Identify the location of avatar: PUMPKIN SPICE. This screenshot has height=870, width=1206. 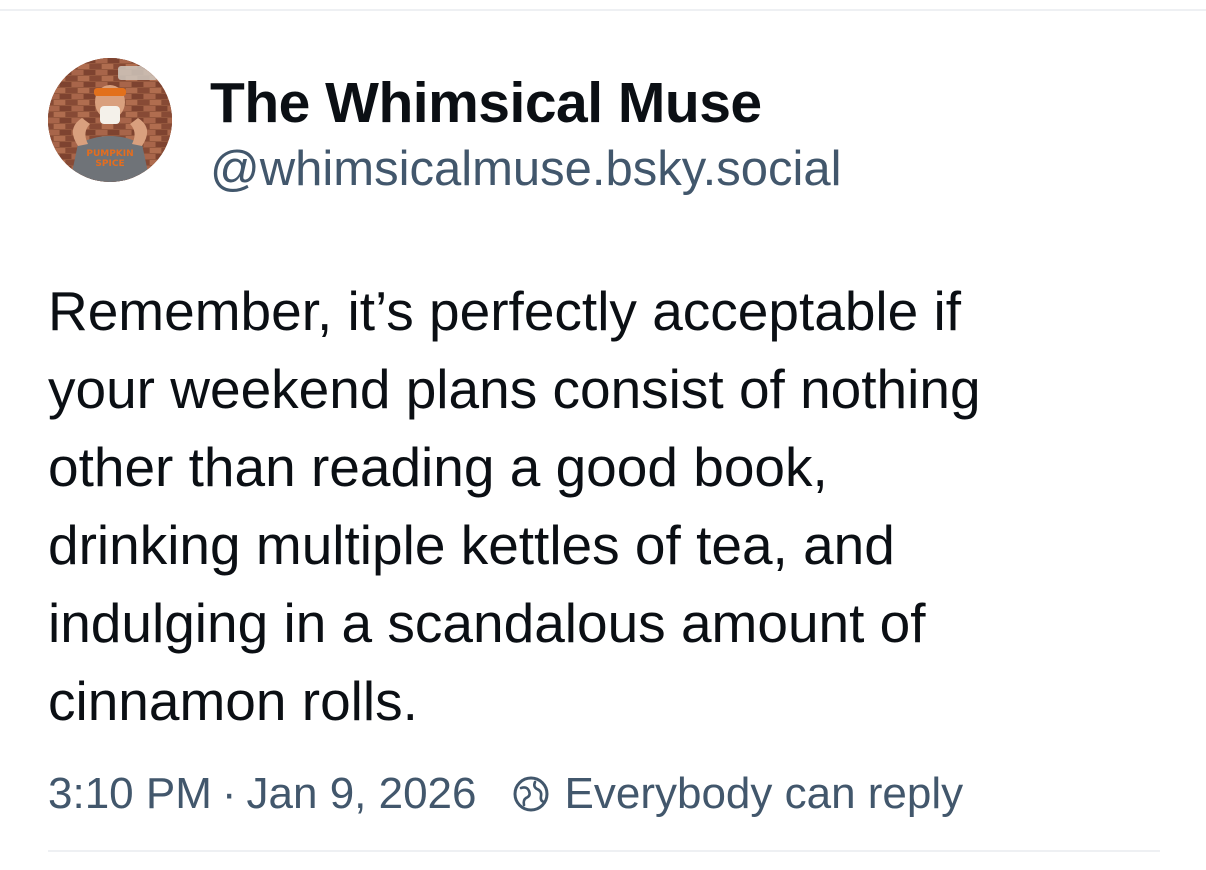
(110, 120).